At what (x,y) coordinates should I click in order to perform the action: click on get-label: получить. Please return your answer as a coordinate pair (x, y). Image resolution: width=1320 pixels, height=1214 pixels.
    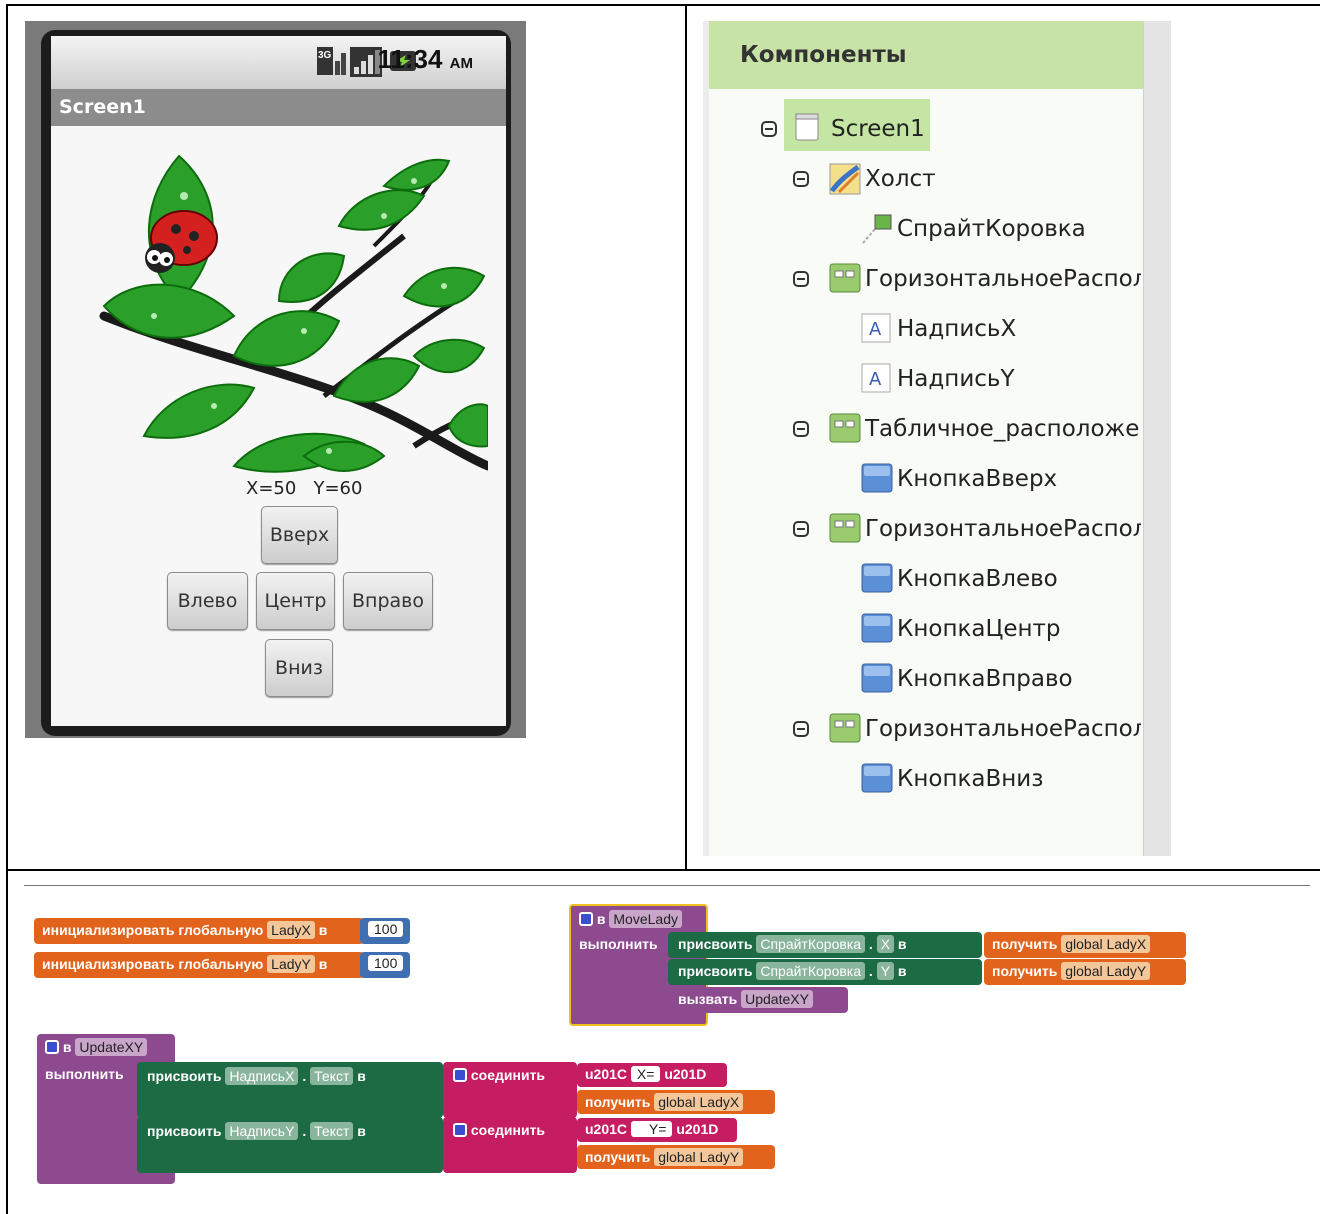
    Looking at the image, I should click on (618, 1157).